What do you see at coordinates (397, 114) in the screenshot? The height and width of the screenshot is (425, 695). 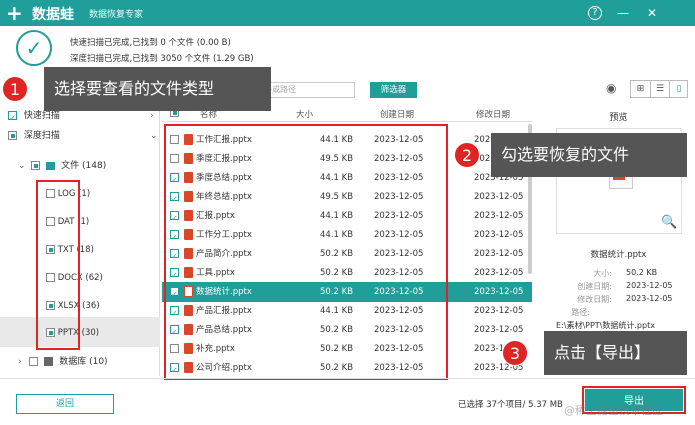 I see `header-created: 创建日期` at bounding box center [397, 114].